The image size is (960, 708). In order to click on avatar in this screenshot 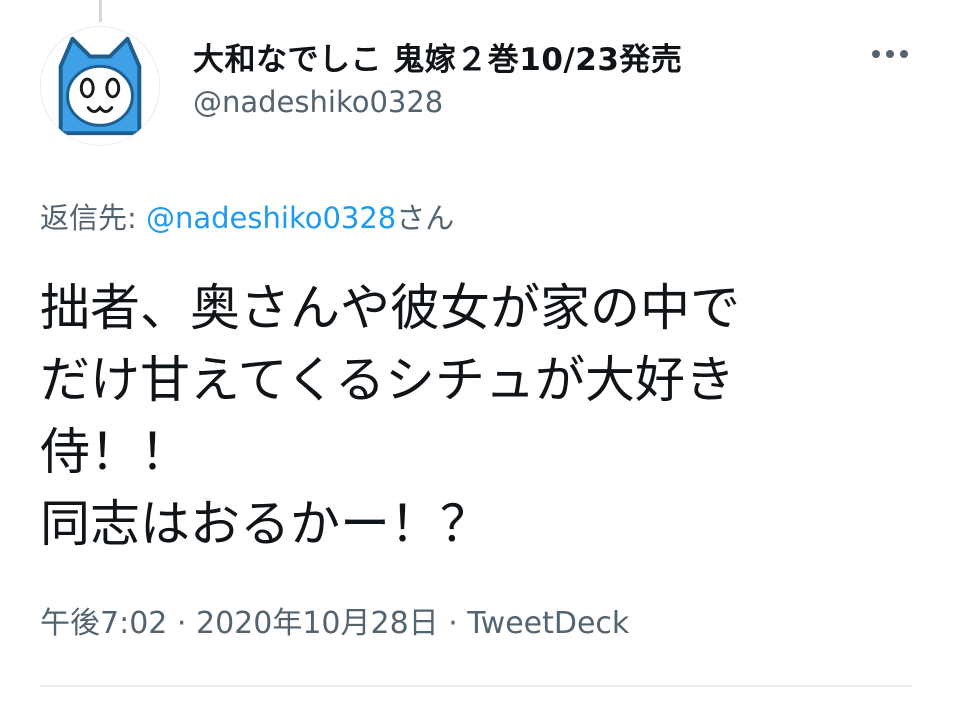, I will do `click(100, 86)`.